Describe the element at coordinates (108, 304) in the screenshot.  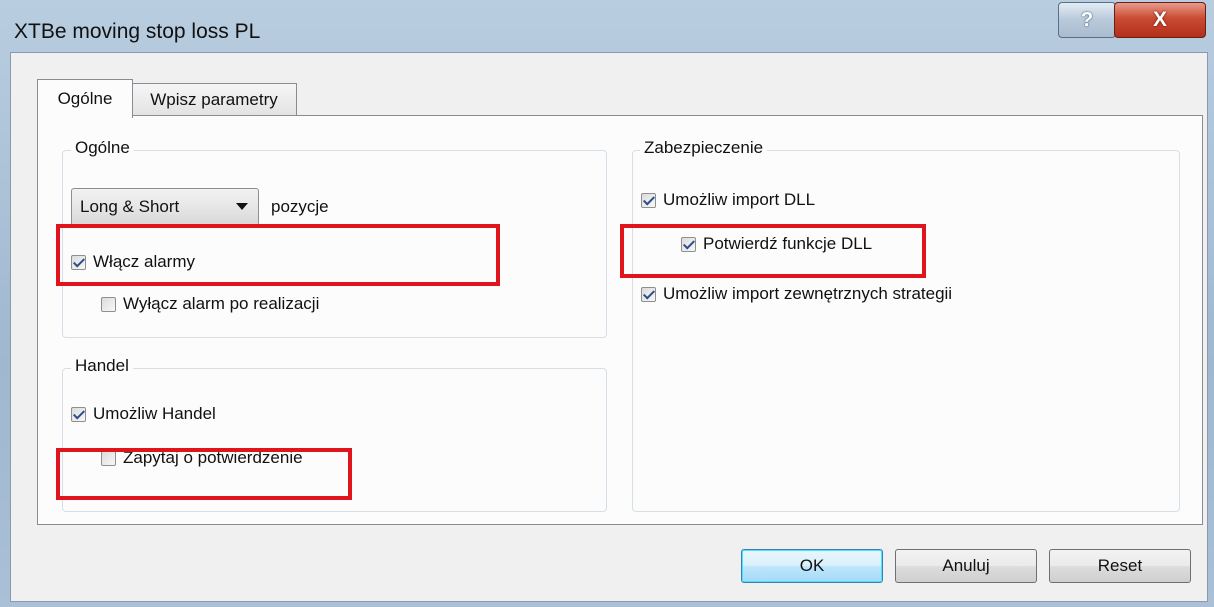
I see `checkbox-unchecked-icon` at that location.